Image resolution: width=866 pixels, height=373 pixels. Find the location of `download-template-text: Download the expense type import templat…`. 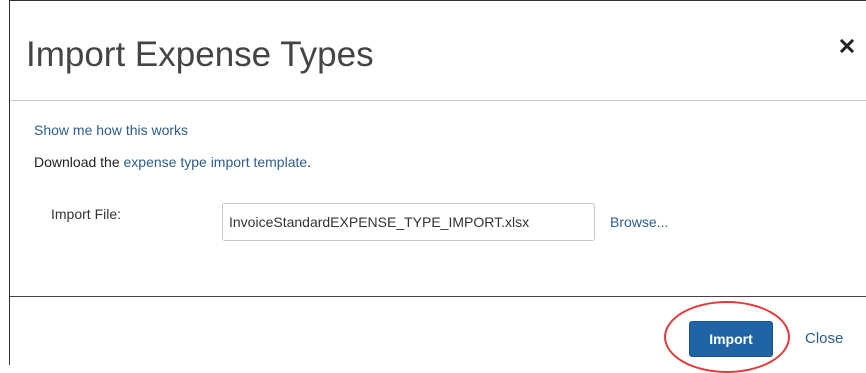

download-template-text: Download the expense type import templat… is located at coordinates (172, 162).